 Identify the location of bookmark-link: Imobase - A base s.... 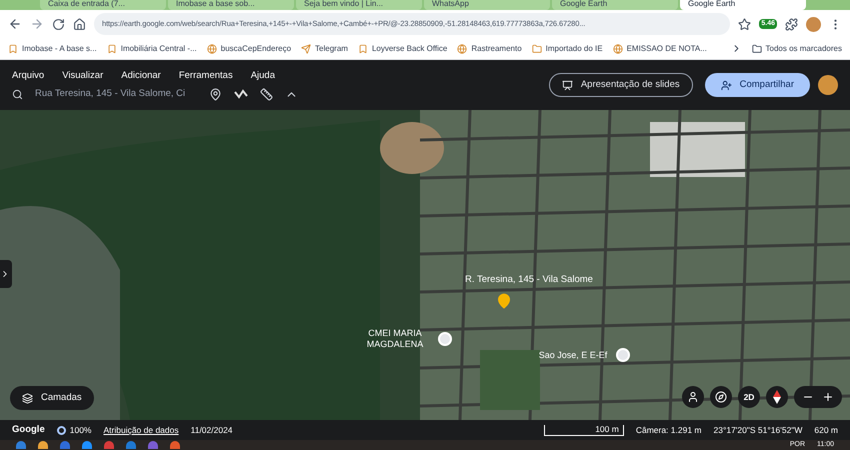
(52, 48).